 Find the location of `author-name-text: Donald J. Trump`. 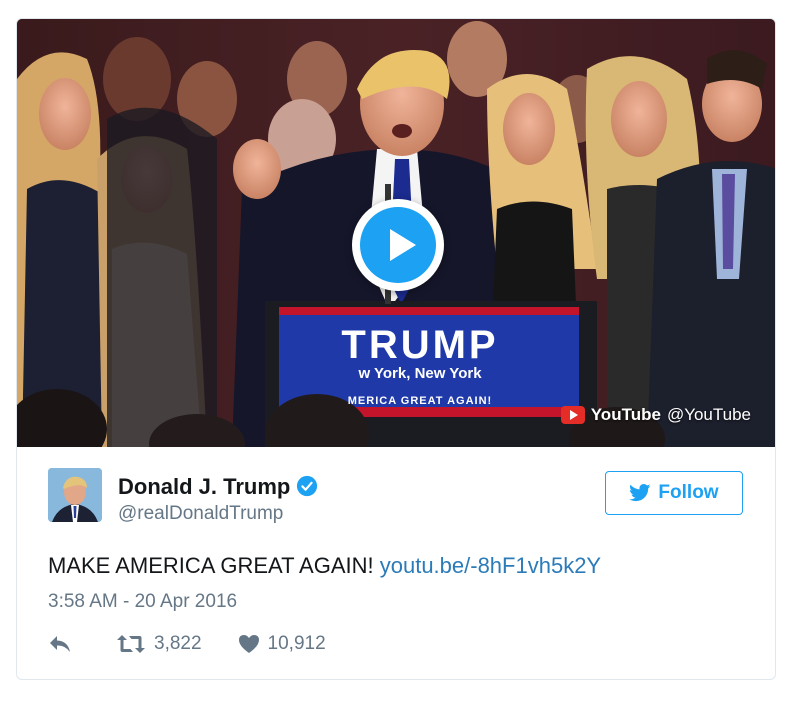

author-name-text: Donald J. Trump is located at coordinates (204, 486).